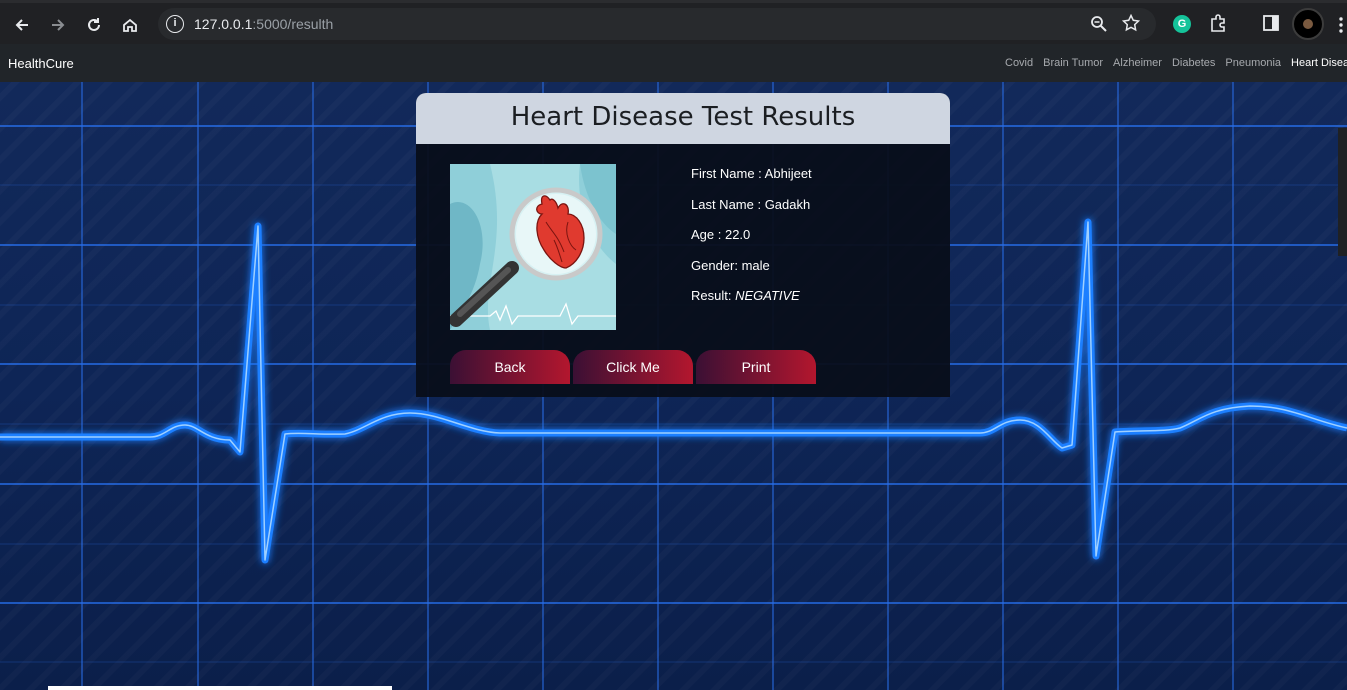 The width and height of the screenshot is (1347, 690). Describe the element at coordinates (751, 173) in the screenshot. I see `first-name-text: First Name : Abhijeet` at that location.